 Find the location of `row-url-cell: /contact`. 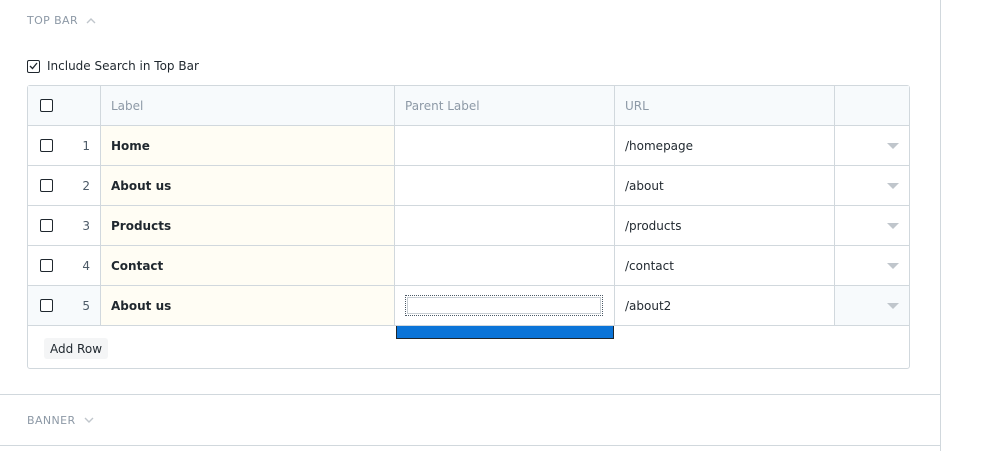

row-url-cell: /contact is located at coordinates (725, 265).